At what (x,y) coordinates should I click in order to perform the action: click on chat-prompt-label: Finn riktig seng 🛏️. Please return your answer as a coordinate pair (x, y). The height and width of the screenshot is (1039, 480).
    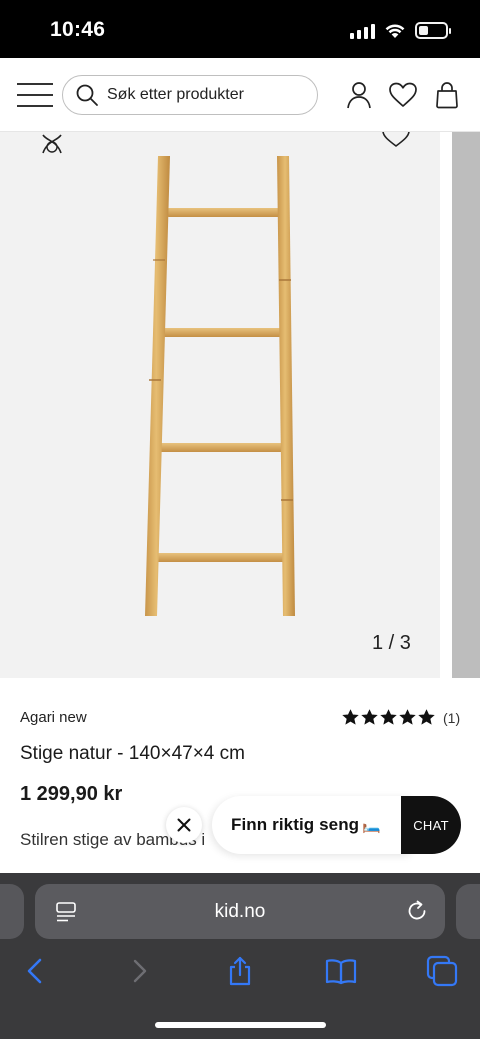
    Looking at the image, I should click on (306, 824).